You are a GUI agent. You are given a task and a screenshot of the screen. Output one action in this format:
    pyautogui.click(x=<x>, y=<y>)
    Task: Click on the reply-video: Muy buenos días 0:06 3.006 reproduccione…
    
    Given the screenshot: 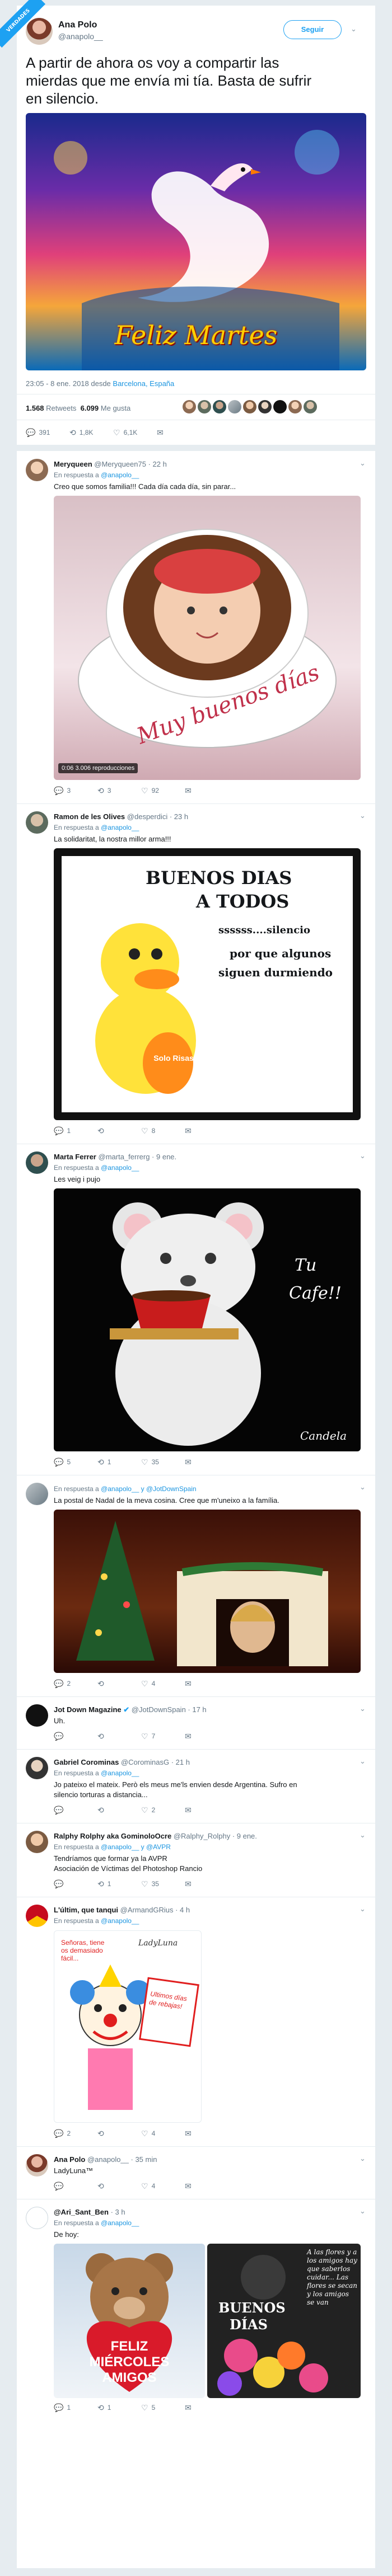 What is the action you would take?
    pyautogui.click(x=208, y=638)
    